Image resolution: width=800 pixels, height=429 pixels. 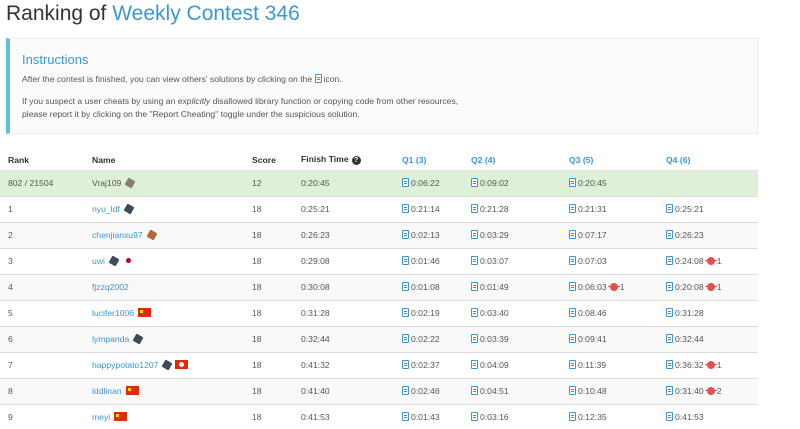 I want to click on username-link: lucifer1006, so click(x=113, y=313).